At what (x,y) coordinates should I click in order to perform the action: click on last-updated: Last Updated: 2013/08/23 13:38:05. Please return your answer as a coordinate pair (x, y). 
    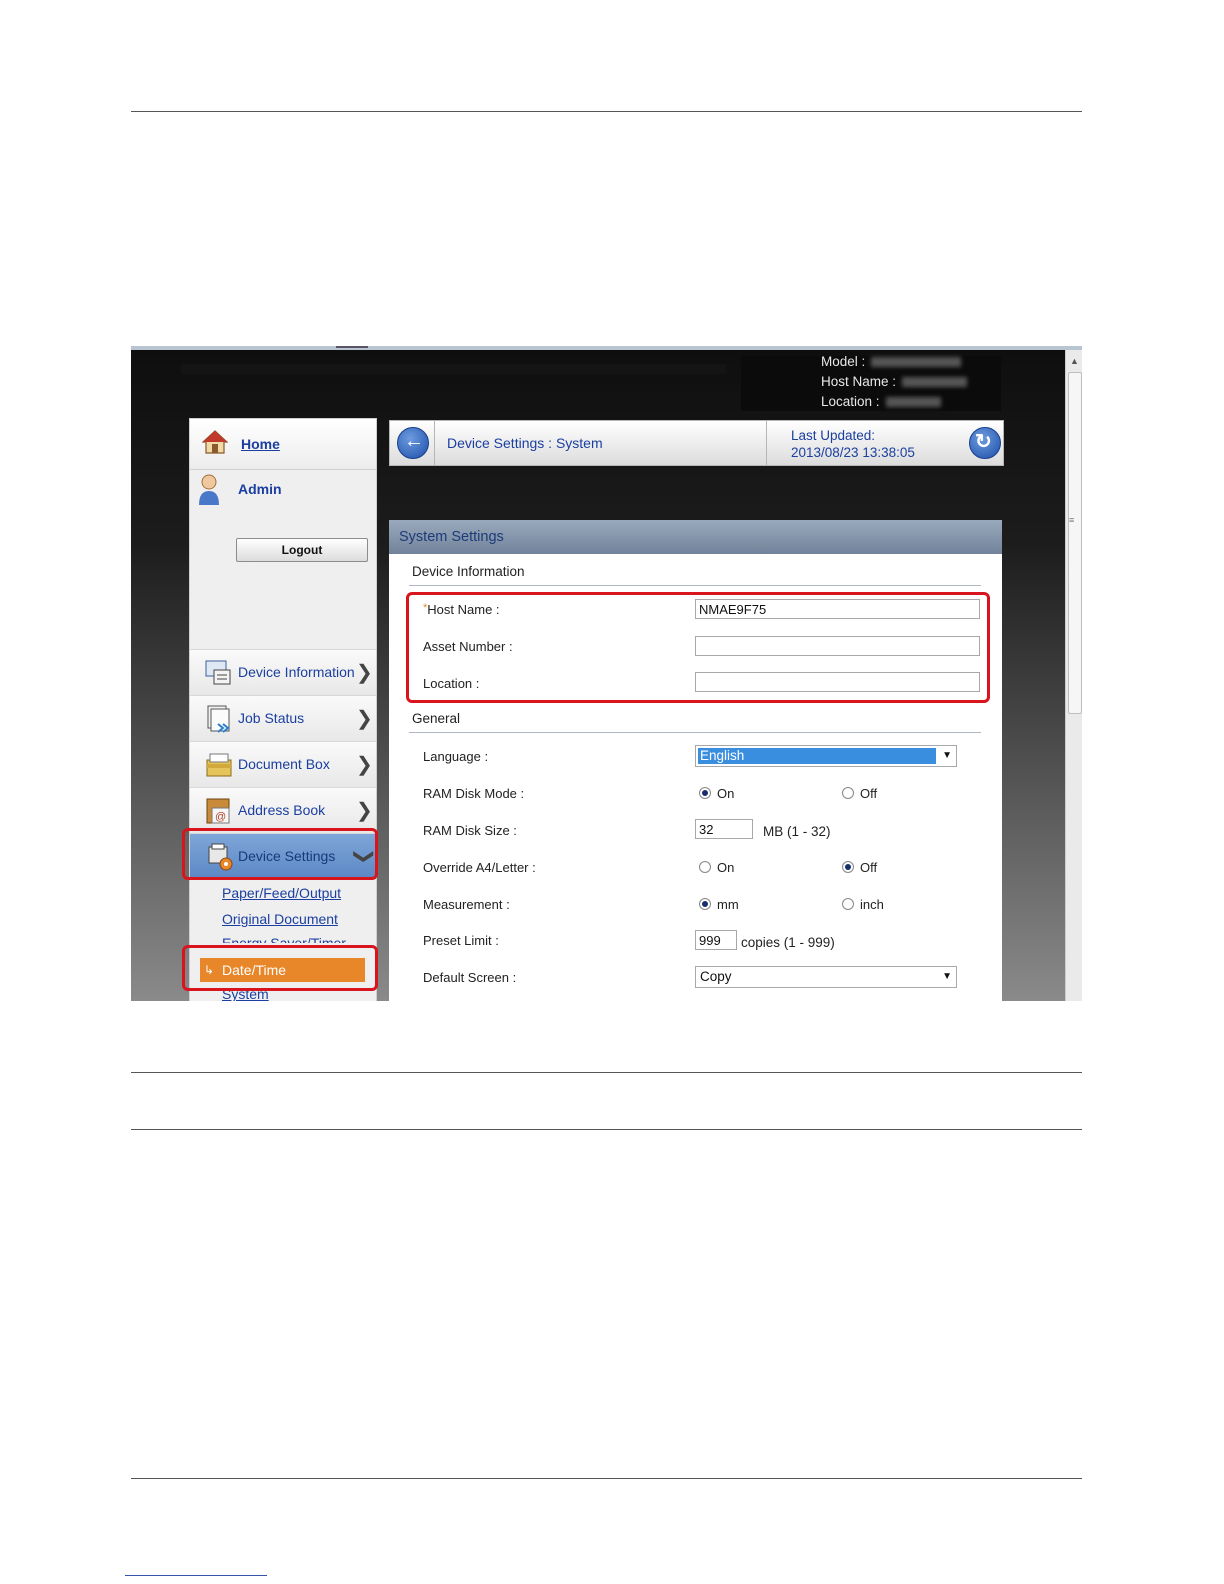
    Looking at the image, I should click on (853, 444).